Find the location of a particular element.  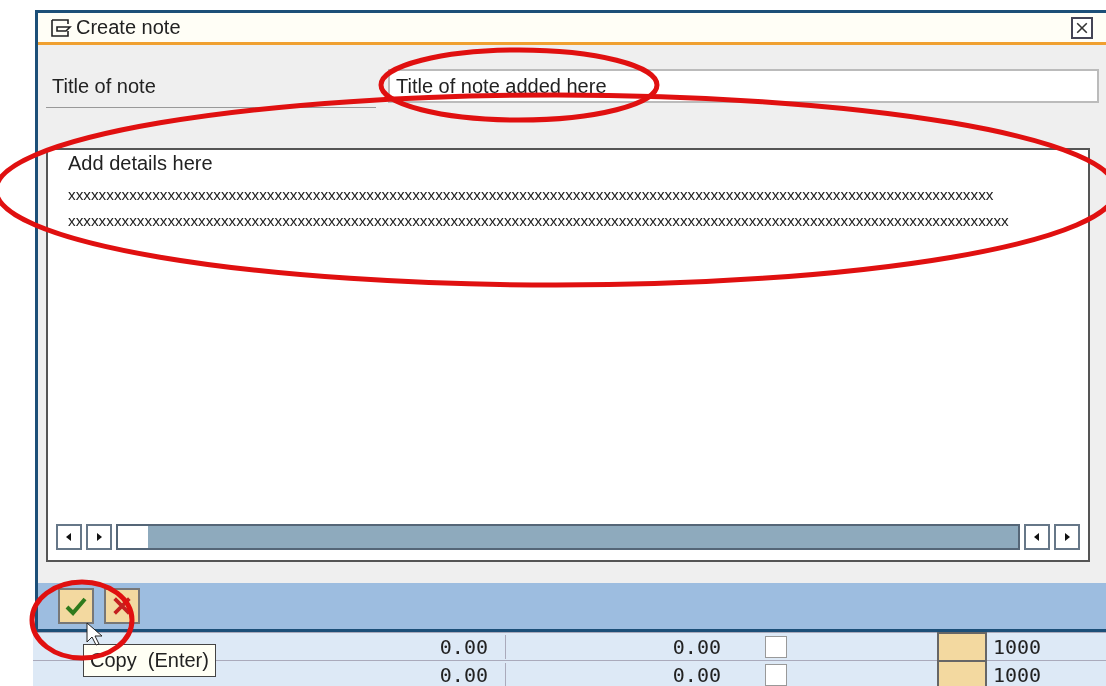

field-label: Title of note is located at coordinates (104, 86).